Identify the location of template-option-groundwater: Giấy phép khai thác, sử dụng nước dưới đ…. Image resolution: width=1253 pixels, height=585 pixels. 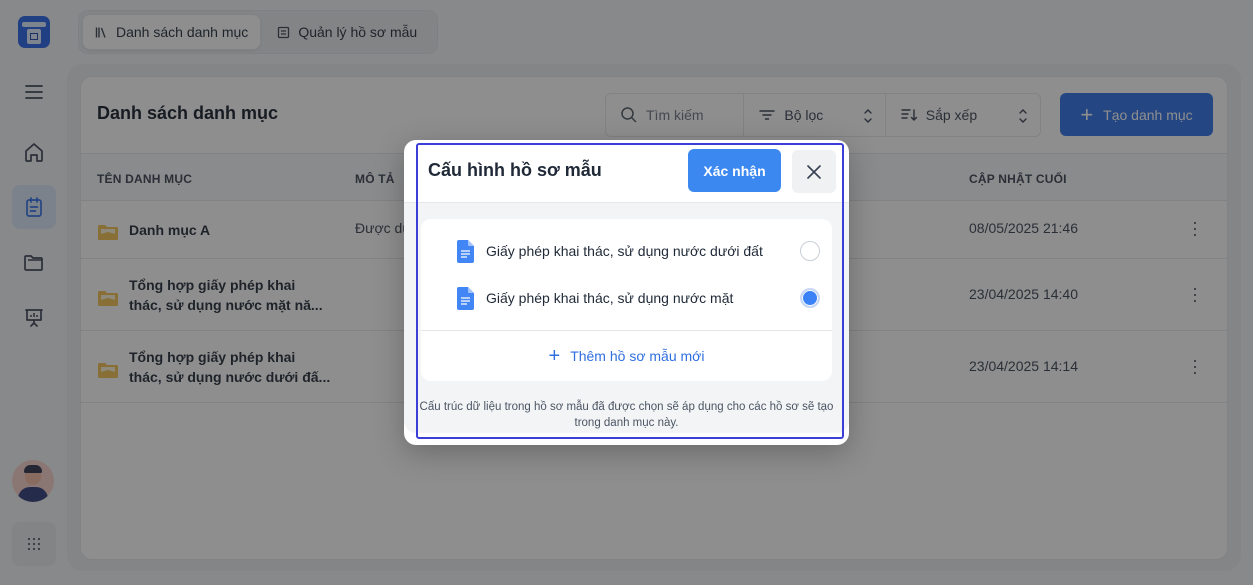
(638, 251).